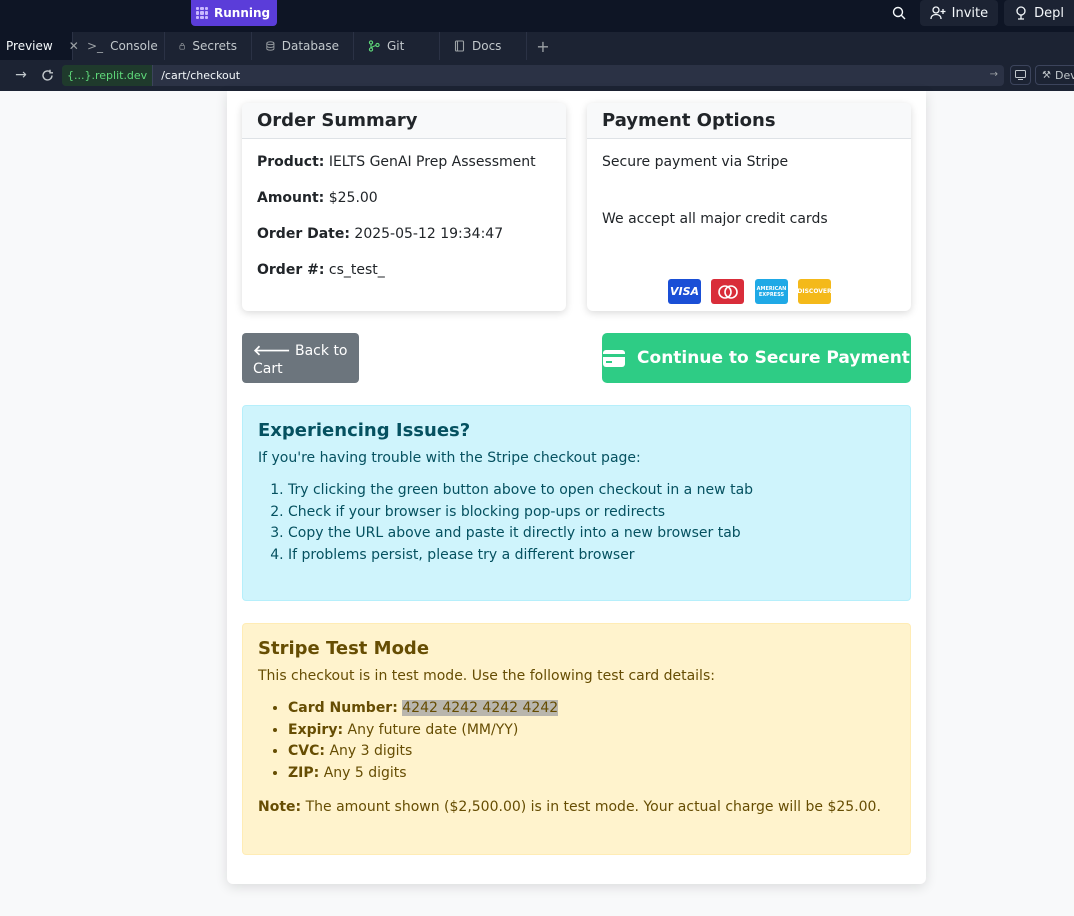 The width and height of the screenshot is (1074, 916). I want to click on cvc-label: CVC:, so click(306, 751).